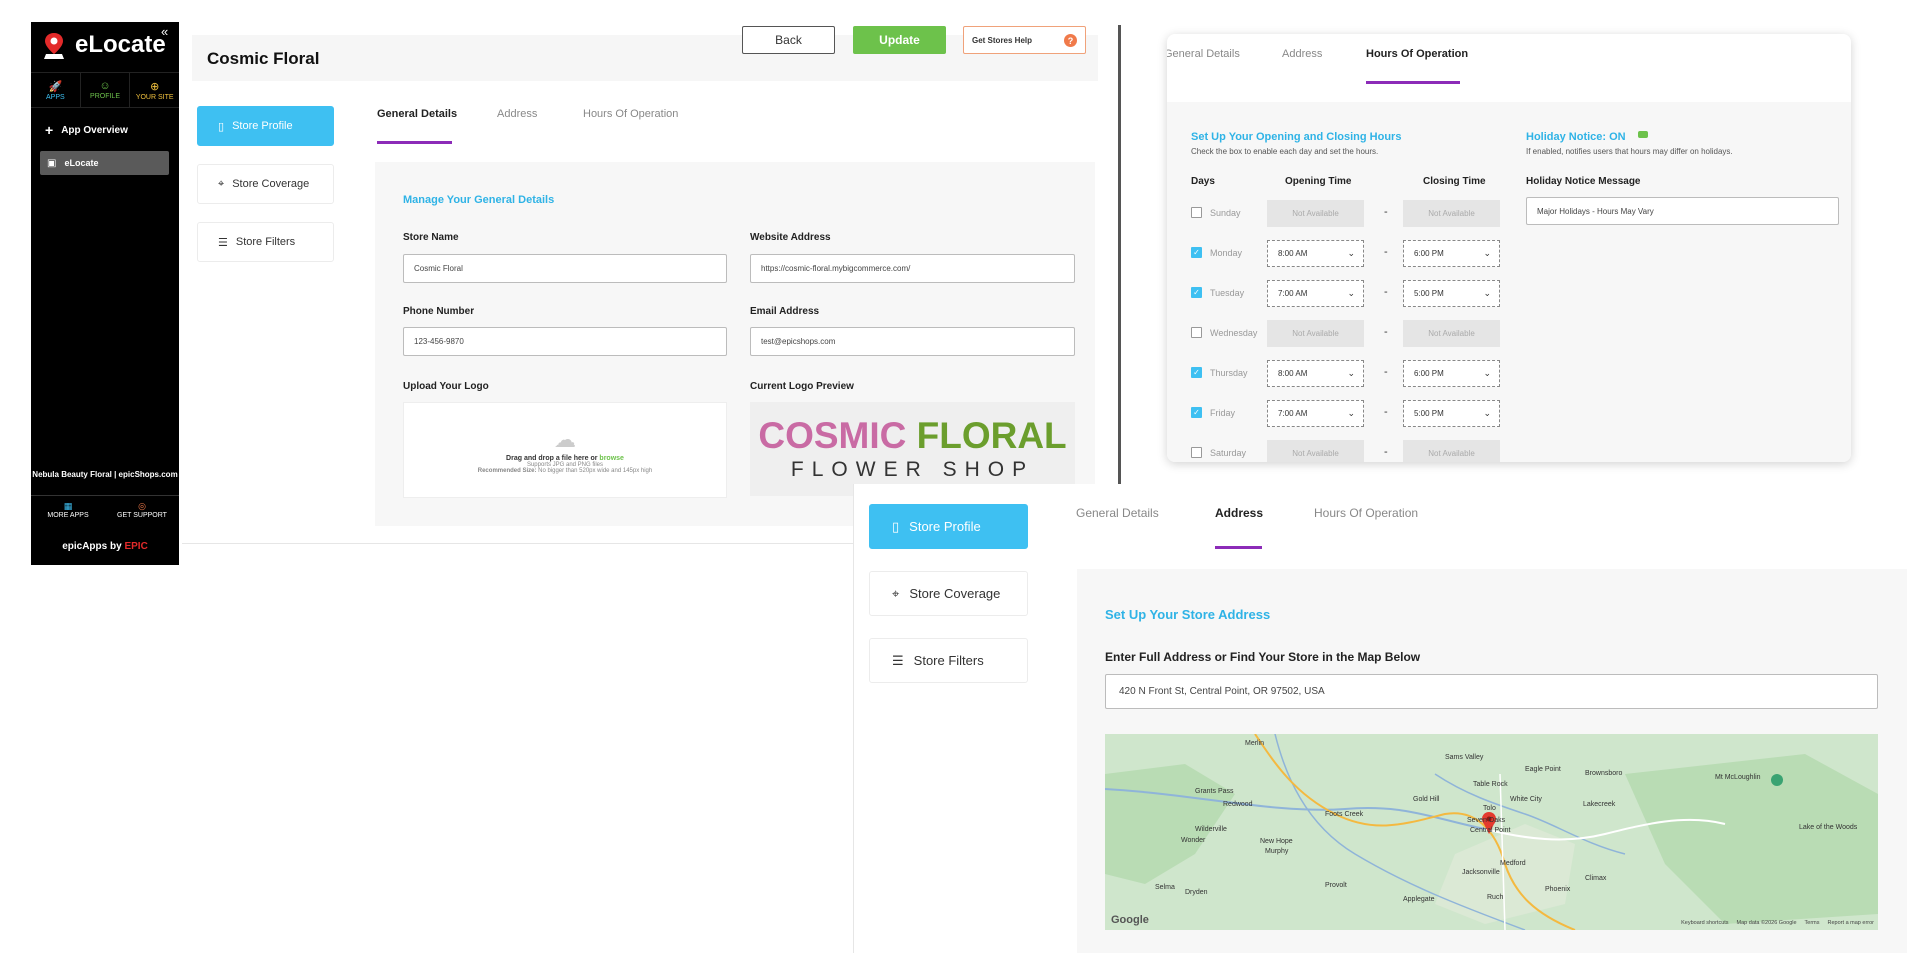 This screenshot has width=1920, height=953. Describe the element at coordinates (1315, 253) in the screenshot. I see `opening-time-select-monday: 8:00 AM ⌄` at that location.